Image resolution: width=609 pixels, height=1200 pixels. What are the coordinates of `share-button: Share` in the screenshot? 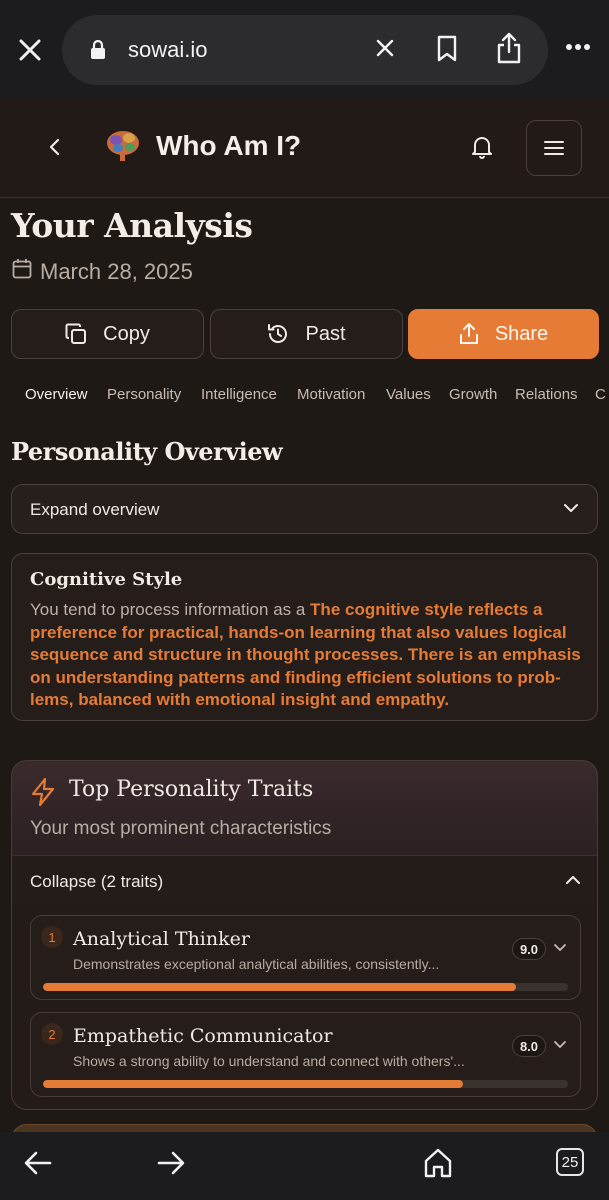 It's located at (503, 334).